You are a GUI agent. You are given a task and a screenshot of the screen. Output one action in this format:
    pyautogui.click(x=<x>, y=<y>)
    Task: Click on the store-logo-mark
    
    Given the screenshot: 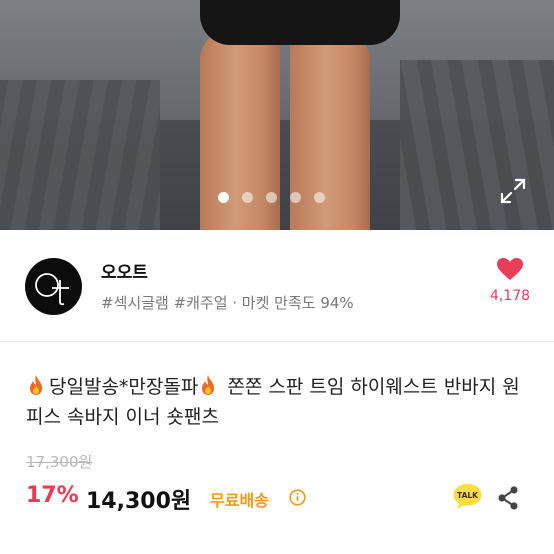 What is the action you would take?
    pyautogui.click(x=52, y=289)
    